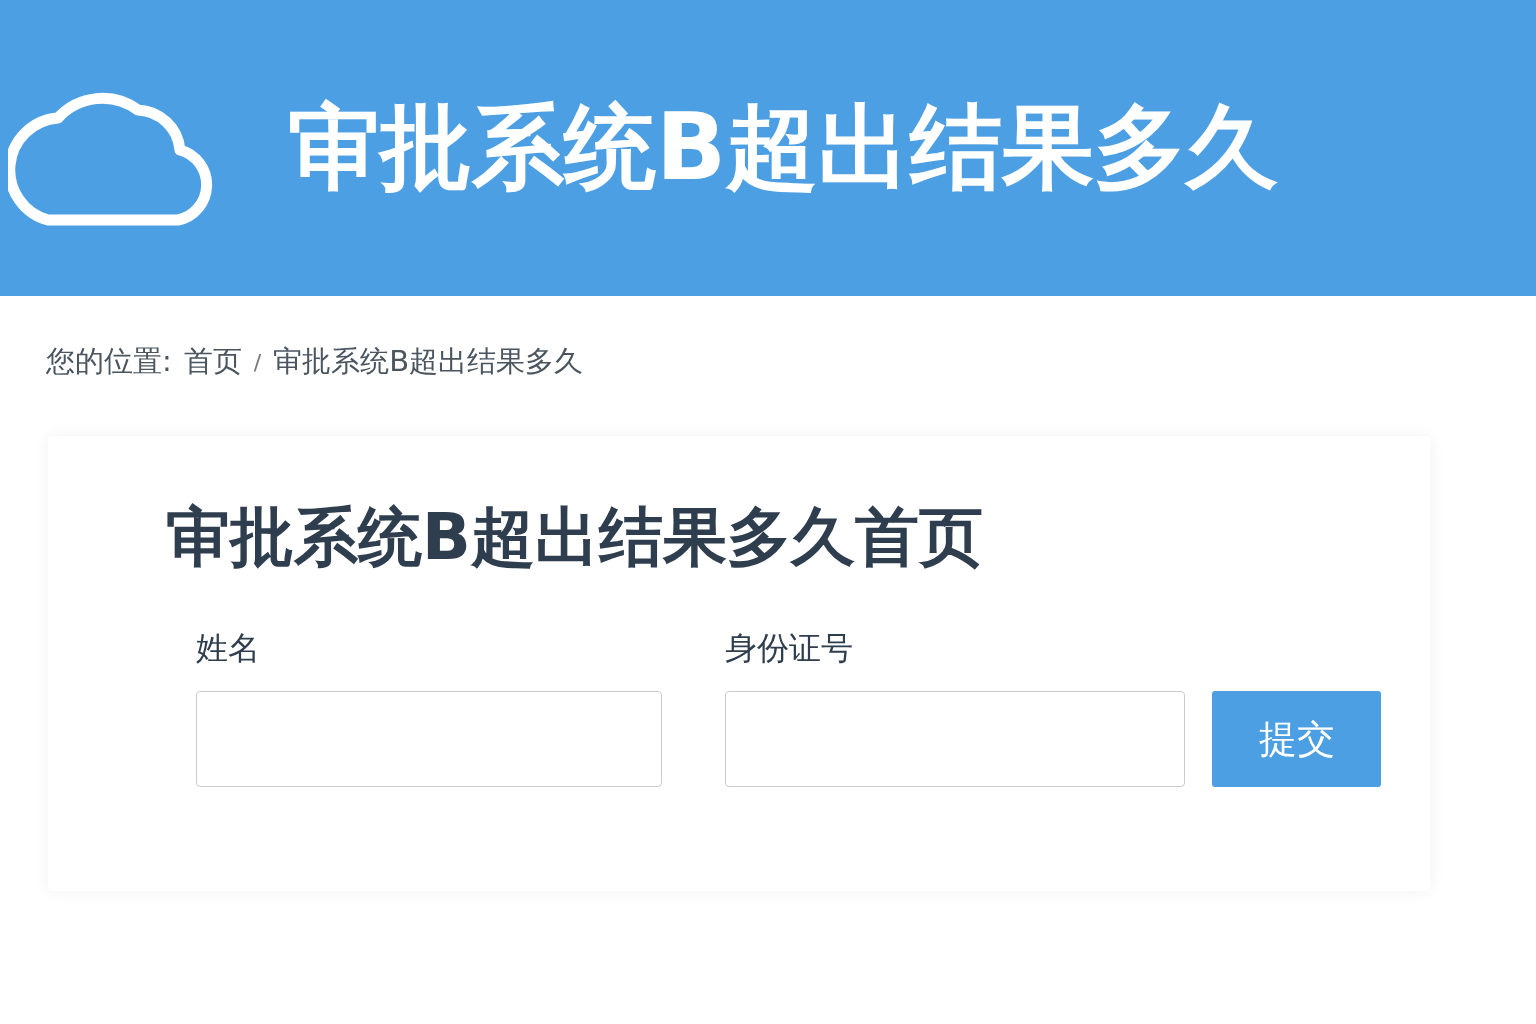 This screenshot has height=1024, width=1536. What do you see at coordinates (212, 362) in the screenshot?
I see `breadcrumb-link: 首页` at bounding box center [212, 362].